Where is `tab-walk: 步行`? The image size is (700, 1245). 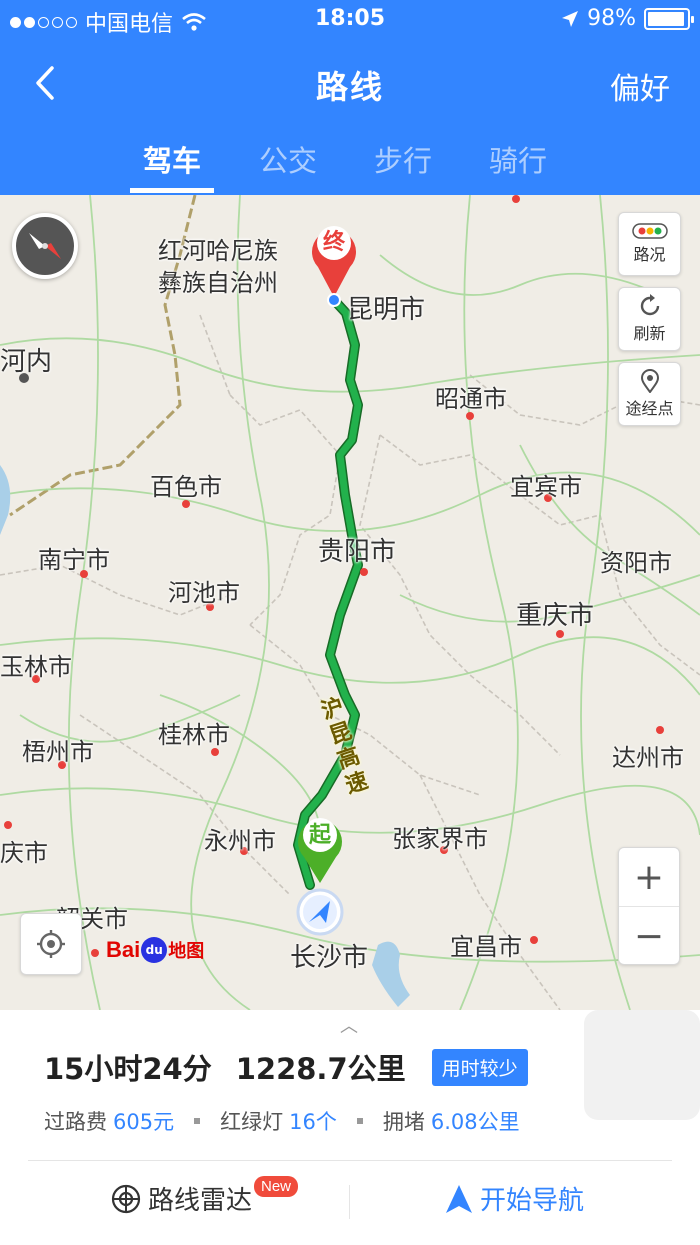
tab-walk: 步行 is located at coordinates (403, 159).